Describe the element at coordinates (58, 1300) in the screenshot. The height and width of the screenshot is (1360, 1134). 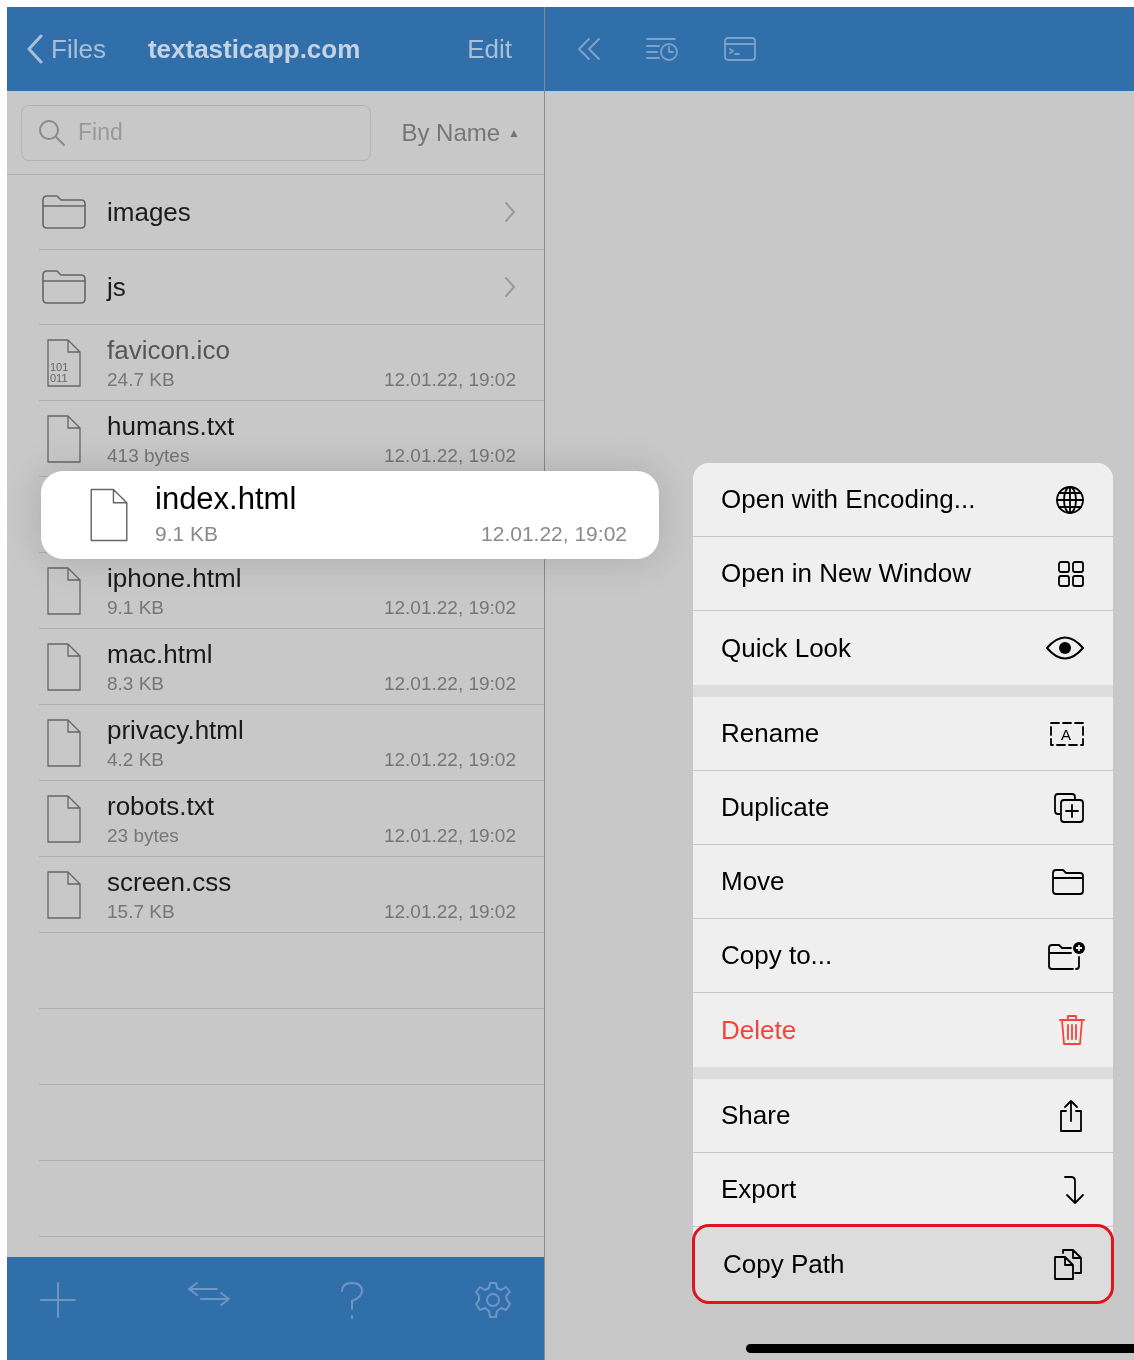
I see `plus-icon` at that location.